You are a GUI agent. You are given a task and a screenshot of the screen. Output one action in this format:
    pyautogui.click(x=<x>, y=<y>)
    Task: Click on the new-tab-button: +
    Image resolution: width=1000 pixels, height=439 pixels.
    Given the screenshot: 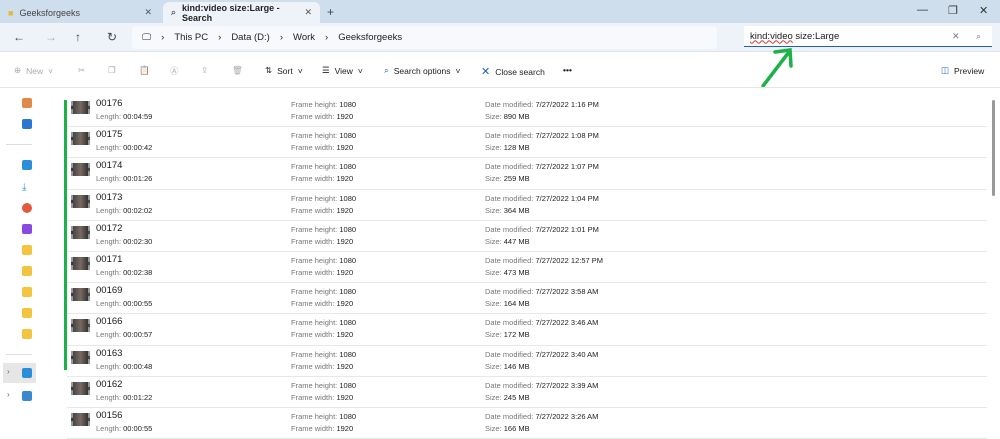 What is the action you would take?
    pyautogui.click(x=330, y=12)
    